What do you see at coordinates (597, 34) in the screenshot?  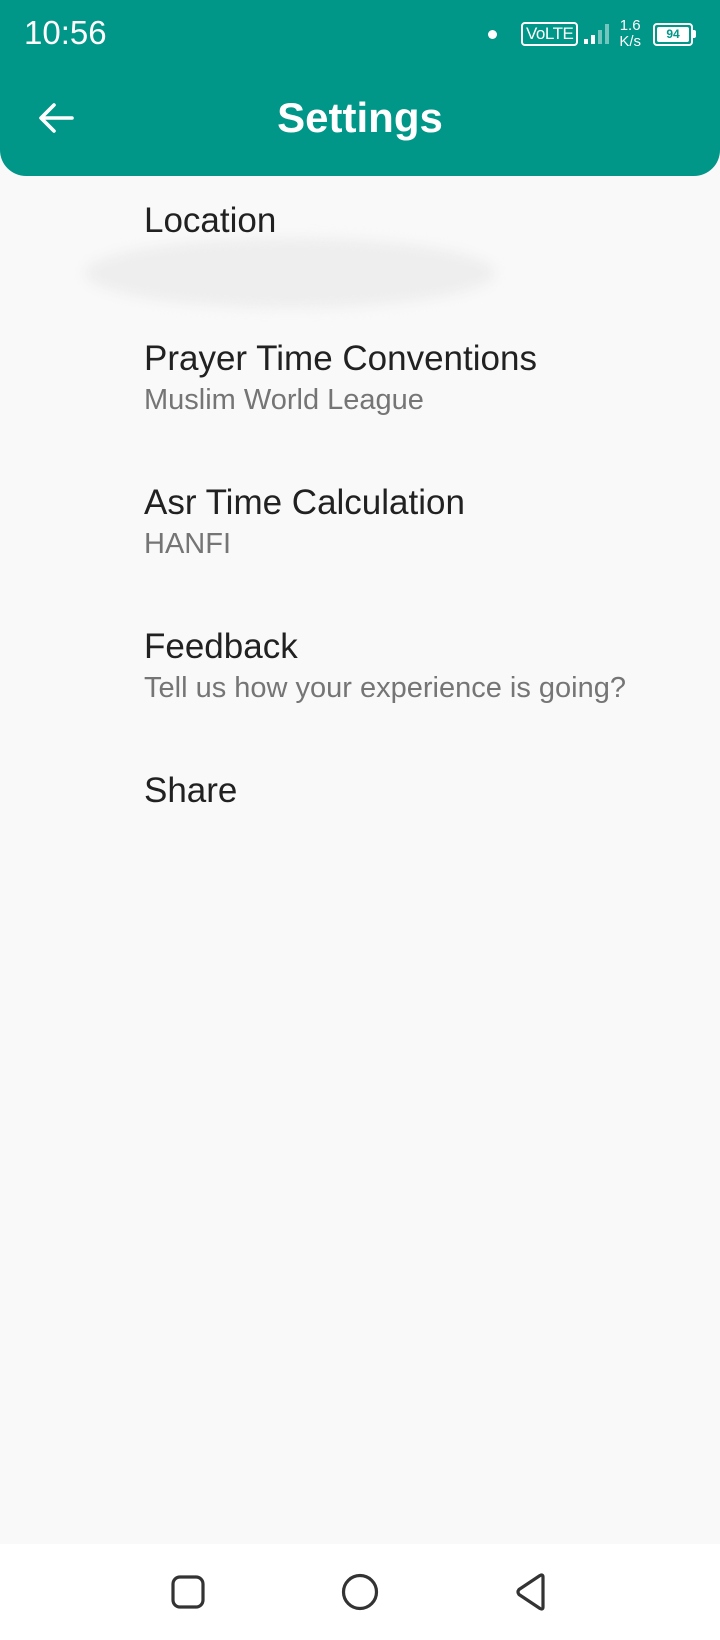 I see `signal-strength-icon` at bounding box center [597, 34].